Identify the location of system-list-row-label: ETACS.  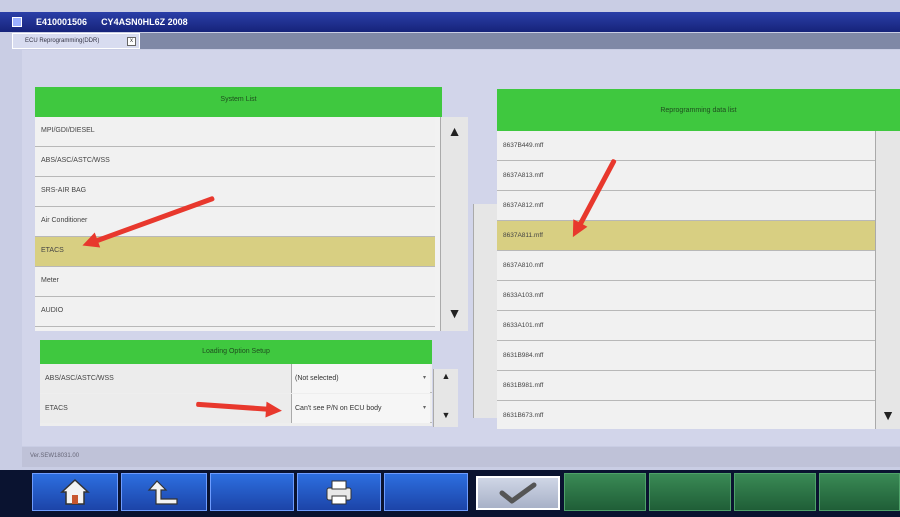
(52, 250).